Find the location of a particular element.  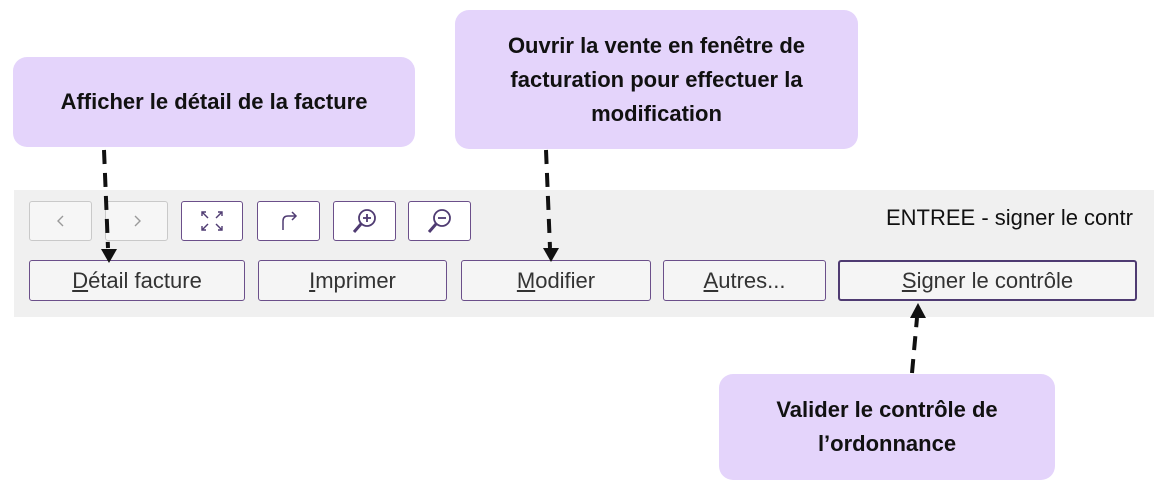

zoom-out-icon is located at coordinates (439, 221).